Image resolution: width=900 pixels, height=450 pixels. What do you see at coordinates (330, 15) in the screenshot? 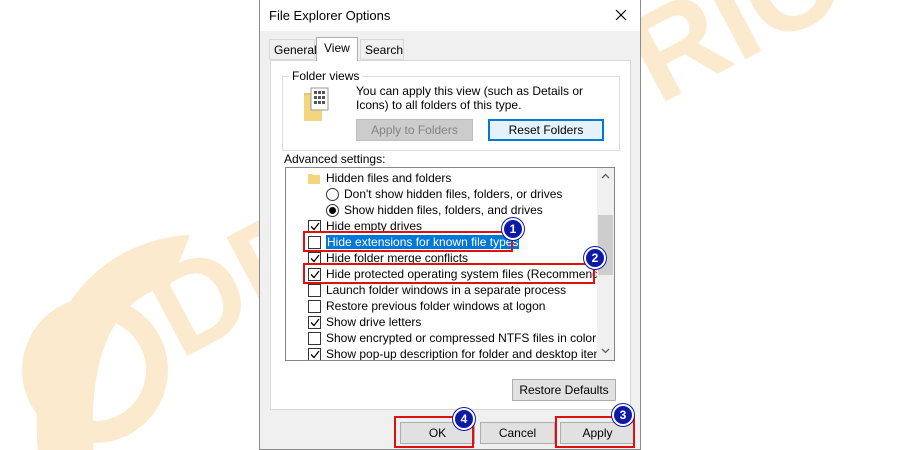
I see `window-title: File Explorer Options` at bounding box center [330, 15].